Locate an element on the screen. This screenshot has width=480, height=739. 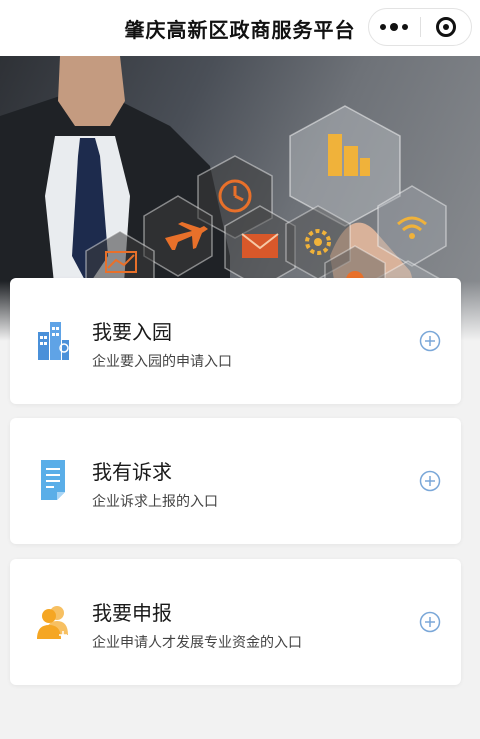
card-subtitle: 企业要入园的申请入口 is located at coordinates (162, 362).